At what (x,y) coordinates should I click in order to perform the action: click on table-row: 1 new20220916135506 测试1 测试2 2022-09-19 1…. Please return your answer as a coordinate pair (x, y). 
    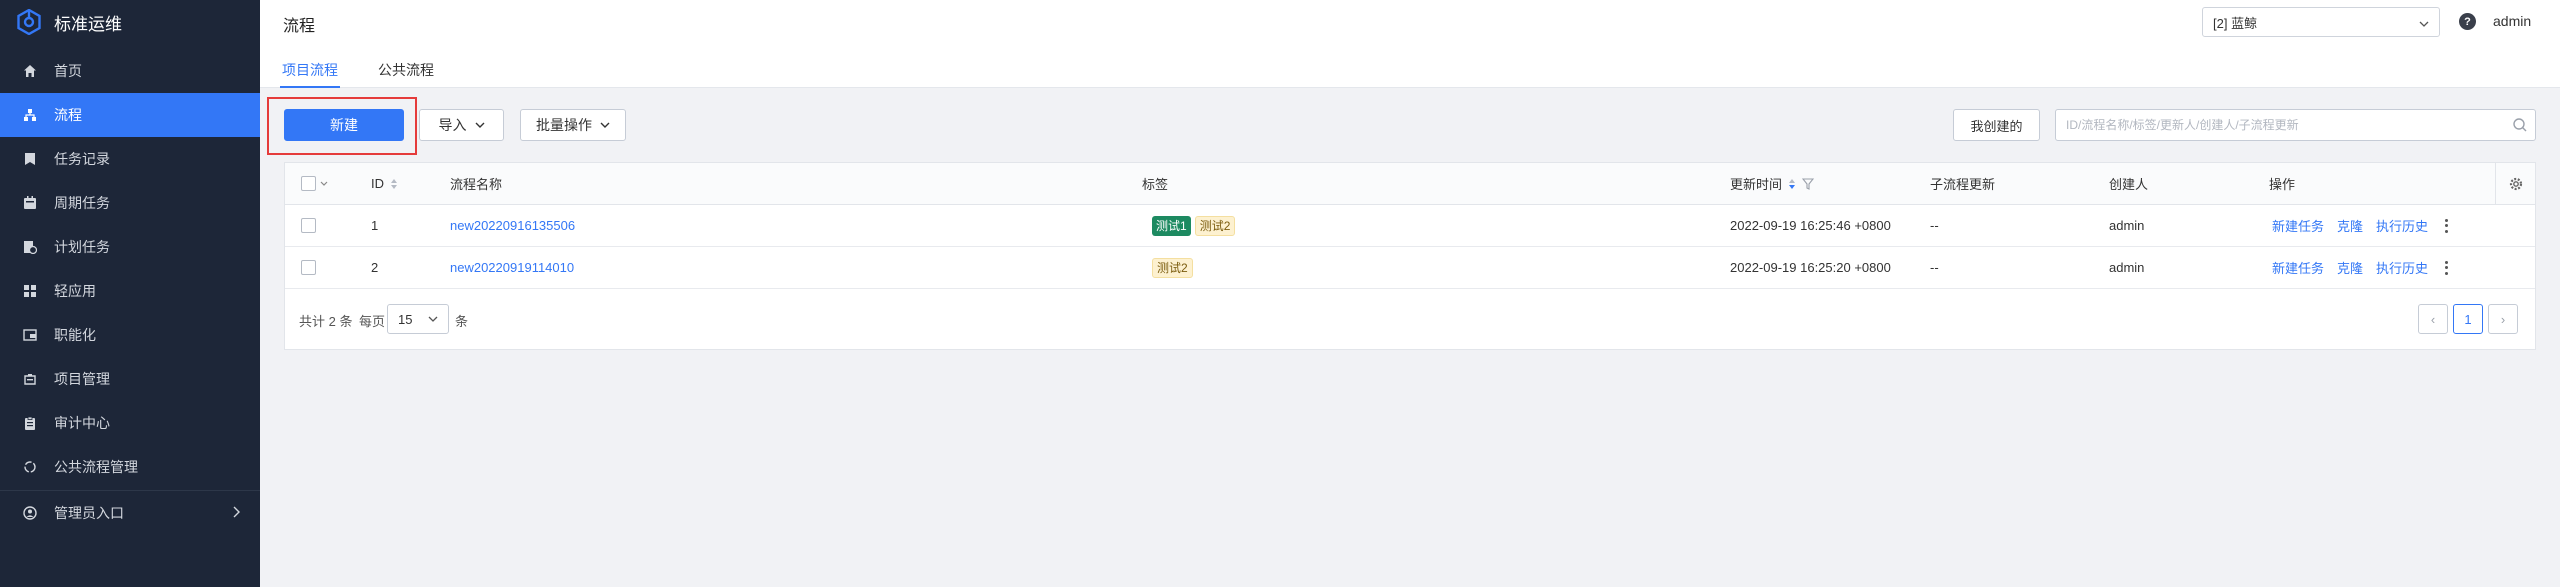
    Looking at the image, I should click on (1410, 226).